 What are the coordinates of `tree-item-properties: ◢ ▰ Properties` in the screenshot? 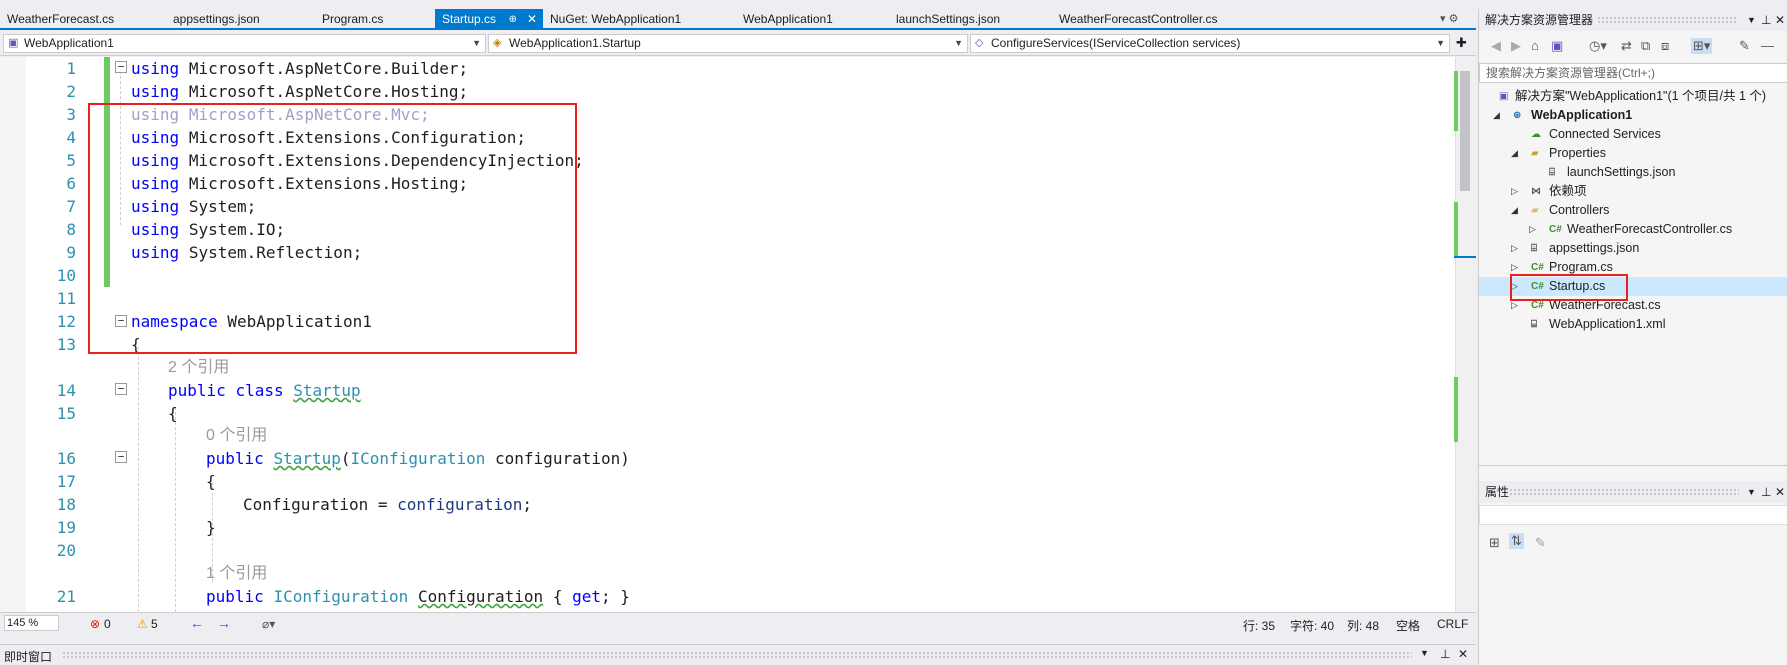 It's located at (1633, 153).